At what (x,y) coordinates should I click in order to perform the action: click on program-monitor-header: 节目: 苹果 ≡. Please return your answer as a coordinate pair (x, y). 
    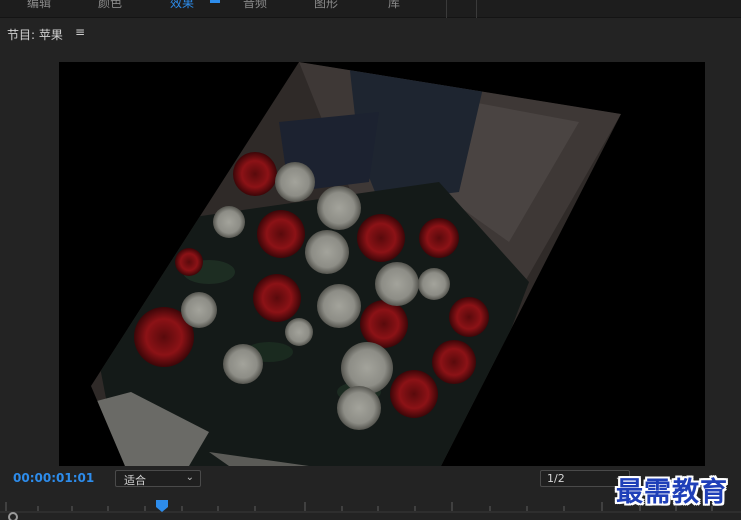
    Looking at the image, I should click on (370, 34).